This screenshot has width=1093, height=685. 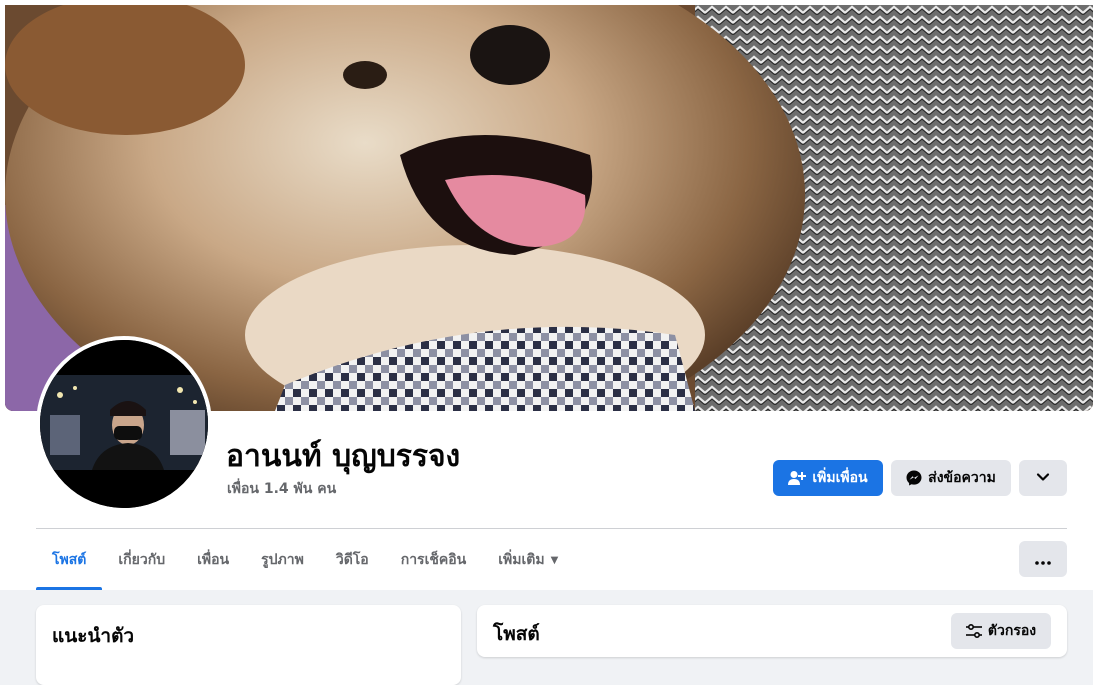 I want to click on tabs-more-options-button, so click(x=1043, y=559).